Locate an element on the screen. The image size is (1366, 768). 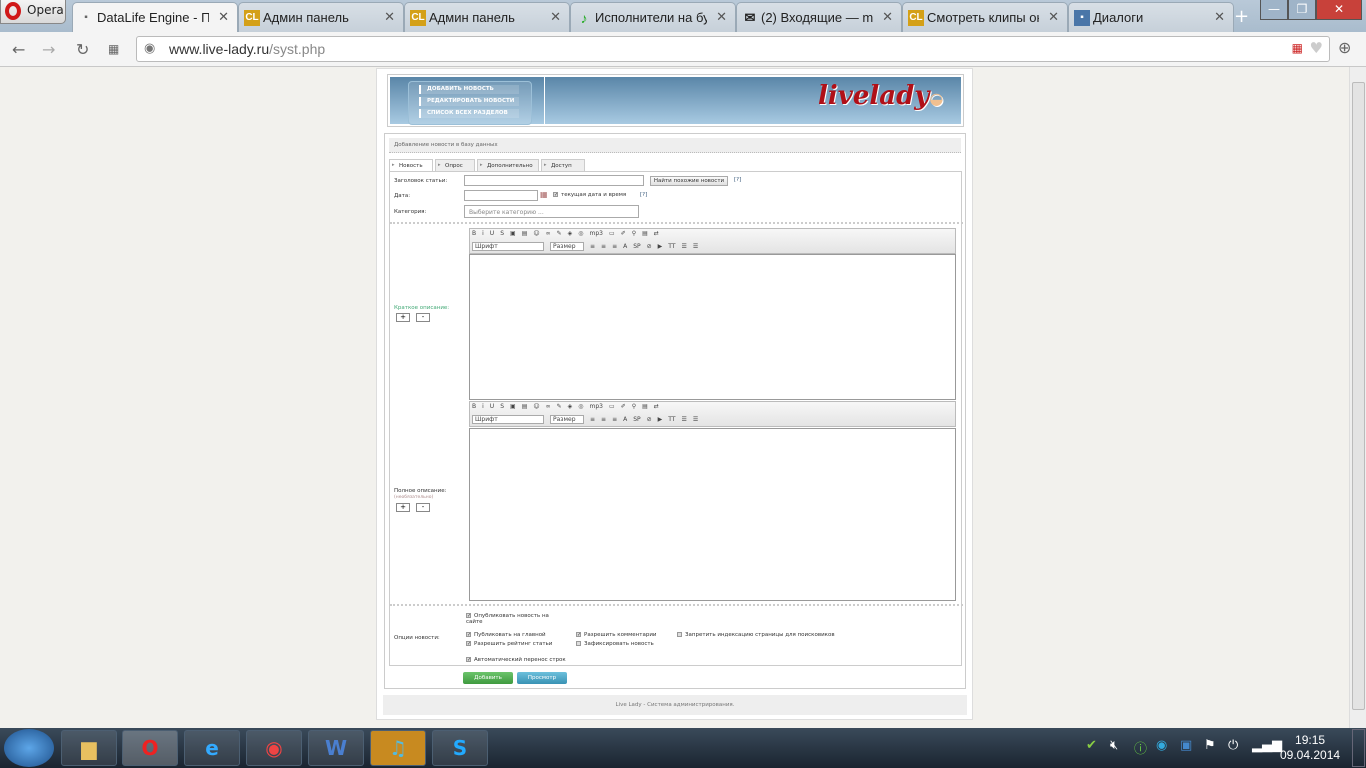
help-link: [?] is located at coordinates (643, 195).